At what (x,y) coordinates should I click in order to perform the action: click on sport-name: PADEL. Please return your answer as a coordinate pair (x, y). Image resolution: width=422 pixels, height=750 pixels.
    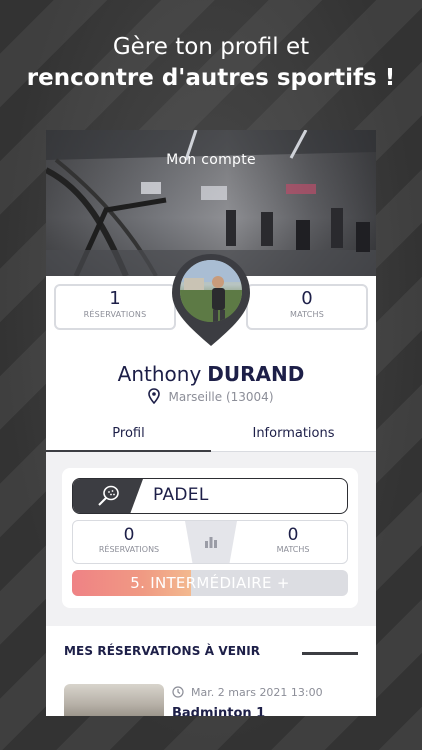
    Looking at the image, I should click on (181, 495).